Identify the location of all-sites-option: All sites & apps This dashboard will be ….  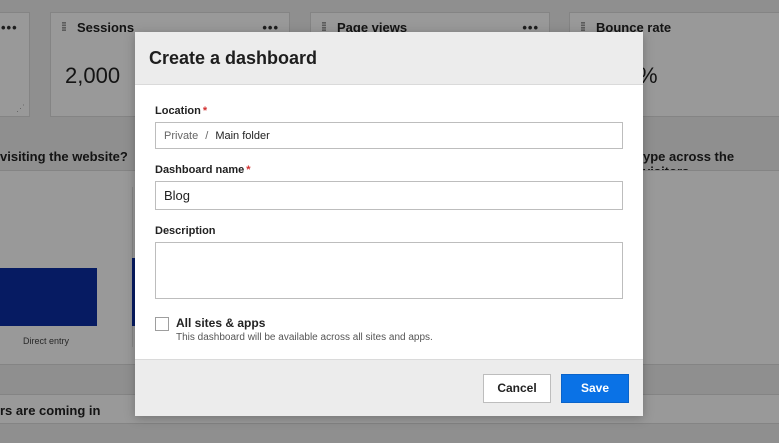
(389, 329).